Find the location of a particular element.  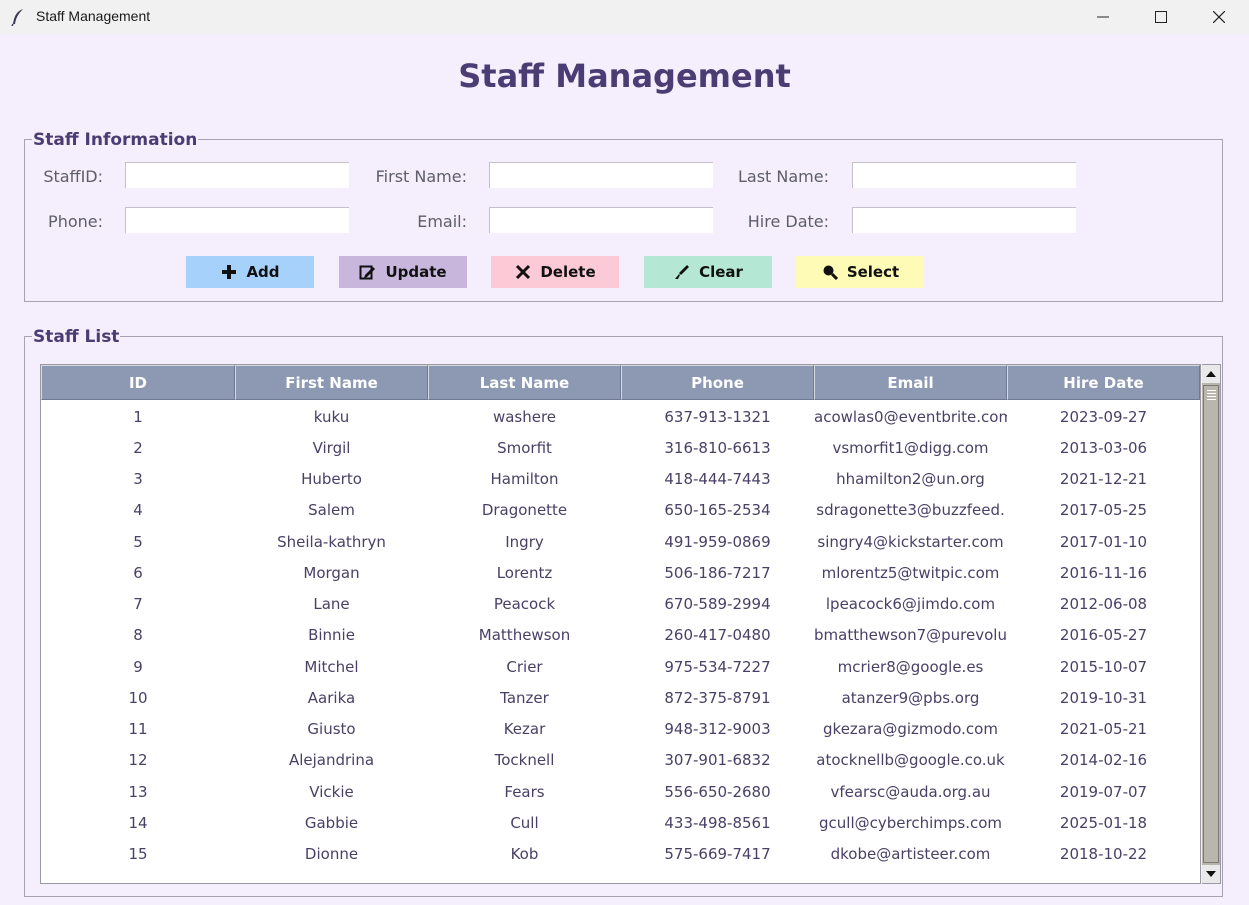

table-cell: atanzer9@pbs.org is located at coordinates (910, 697).